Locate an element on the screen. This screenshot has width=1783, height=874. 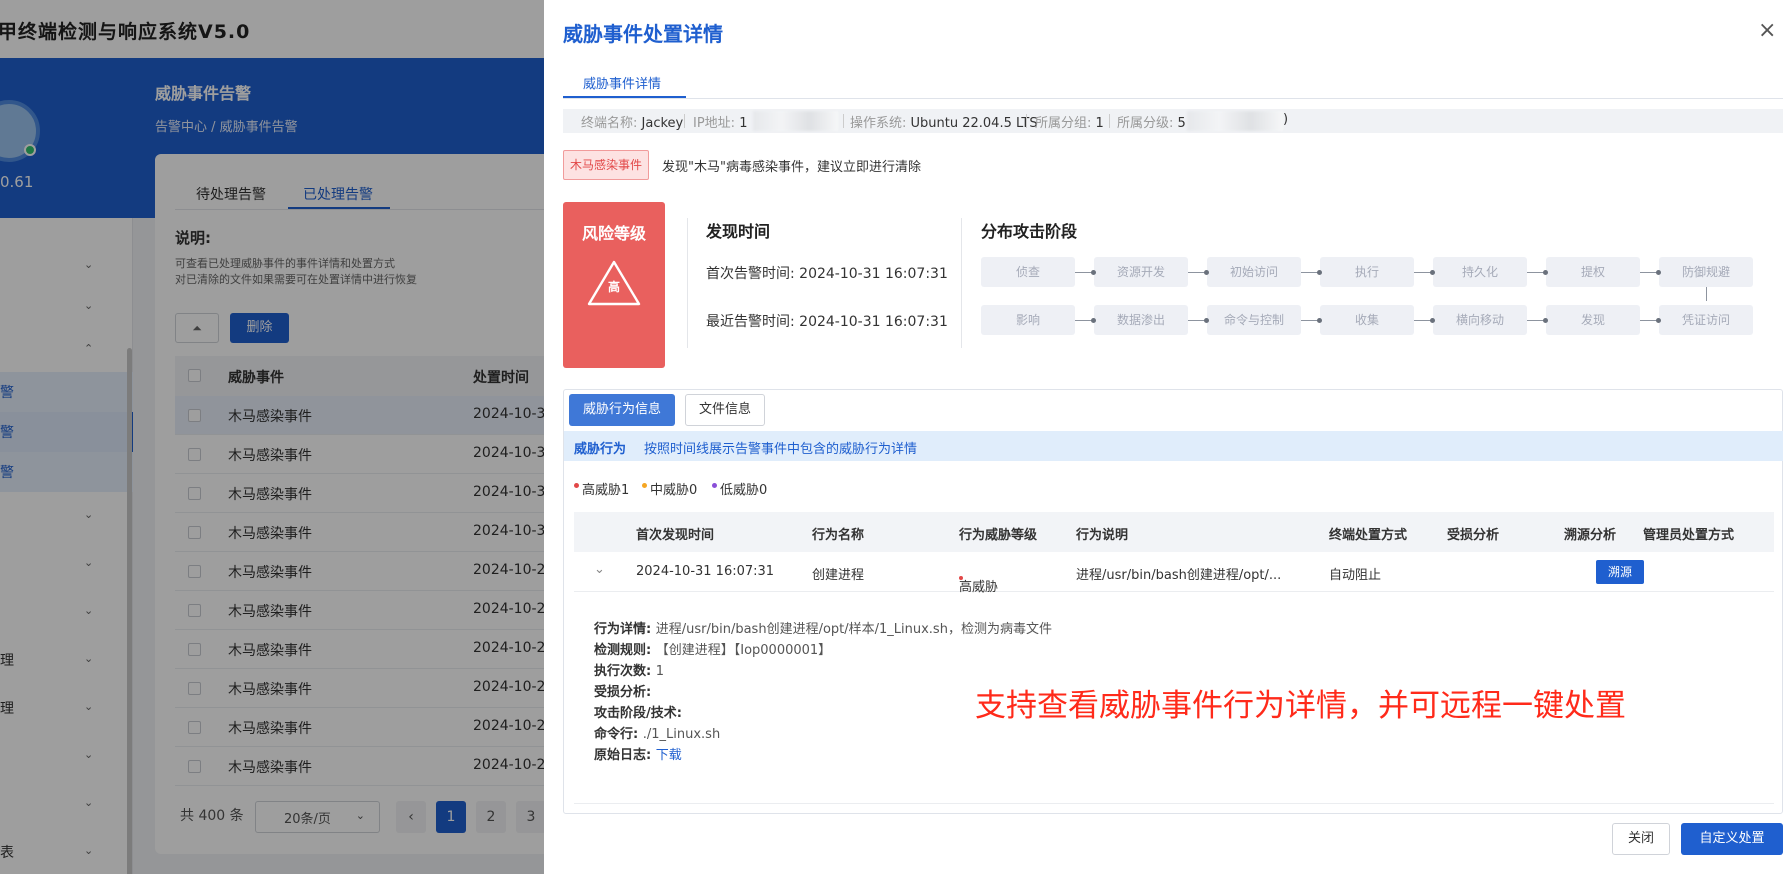
first-alert-time: 首次告警时间: 2024-10-31 16:07:31 is located at coordinates (827, 274).